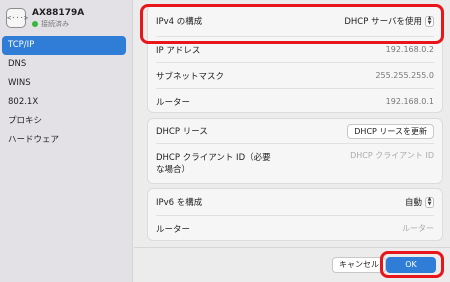 The image size is (450, 282). Describe the element at coordinates (418, 228) in the screenshot. I see `ipv6-router-field: ルーター` at that location.